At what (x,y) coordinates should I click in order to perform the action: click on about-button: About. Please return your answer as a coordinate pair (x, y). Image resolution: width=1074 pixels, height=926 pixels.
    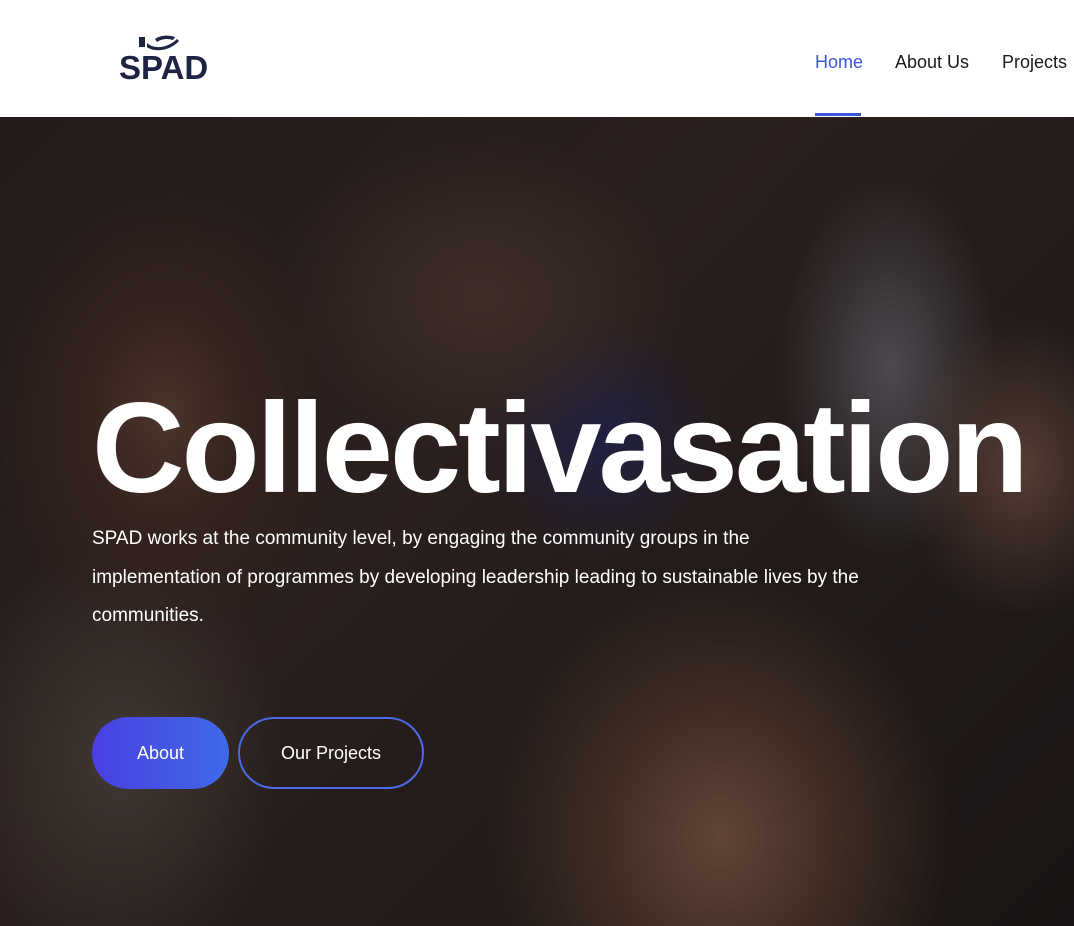
    Looking at the image, I should click on (160, 753).